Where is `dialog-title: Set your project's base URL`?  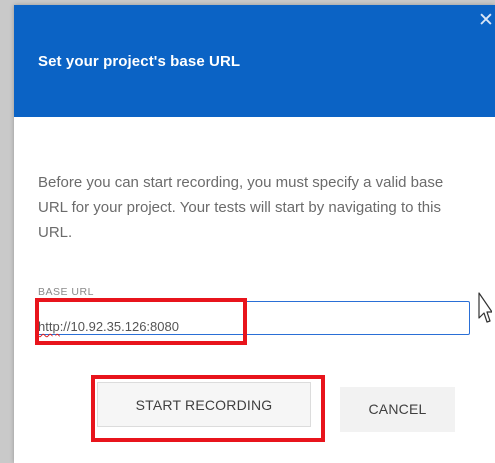 dialog-title: Set your project's base URL is located at coordinates (139, 61).